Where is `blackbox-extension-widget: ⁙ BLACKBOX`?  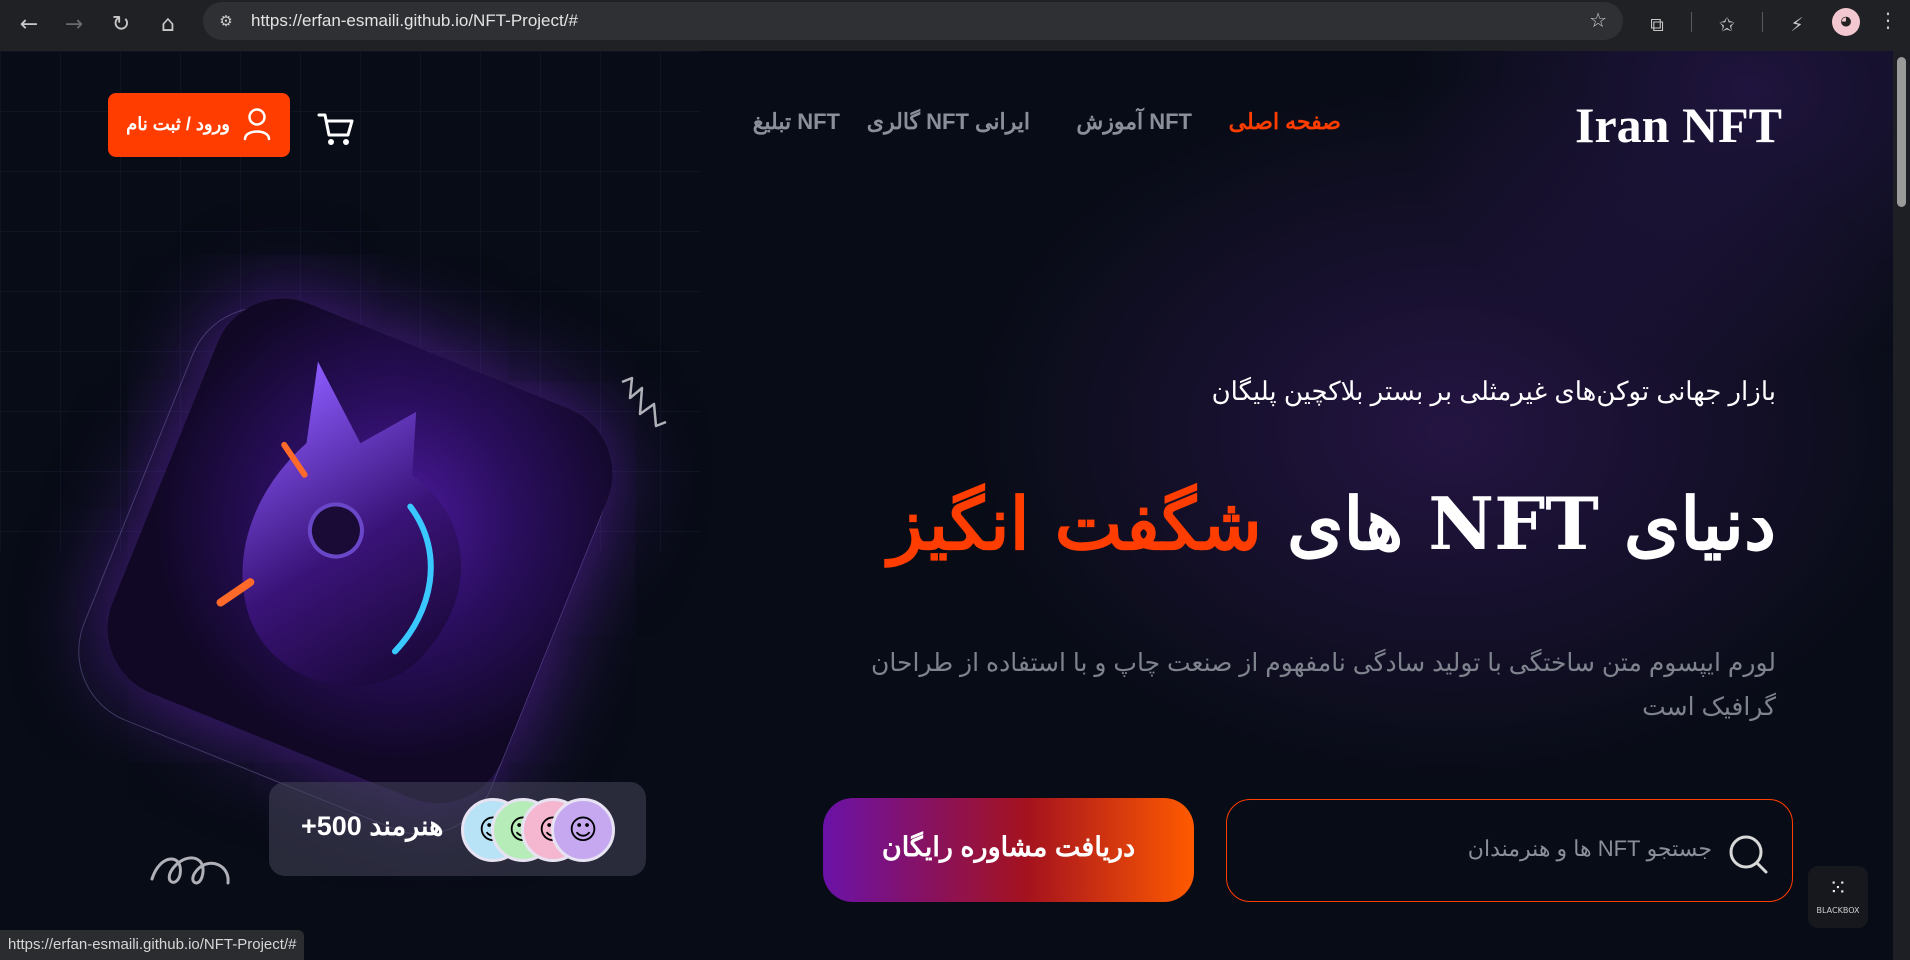
blackbox-extension-widget: ⁙ BLACKBOX is located at coordinates (1838, 897).